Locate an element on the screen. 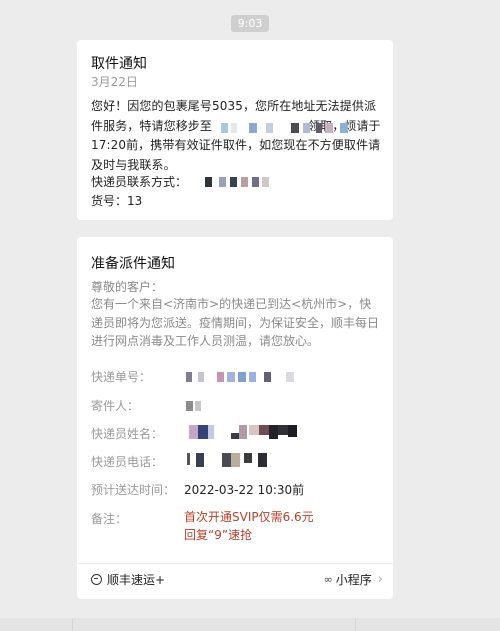  eta-label: 预计送达时间： is located at coordinates (133, 490).